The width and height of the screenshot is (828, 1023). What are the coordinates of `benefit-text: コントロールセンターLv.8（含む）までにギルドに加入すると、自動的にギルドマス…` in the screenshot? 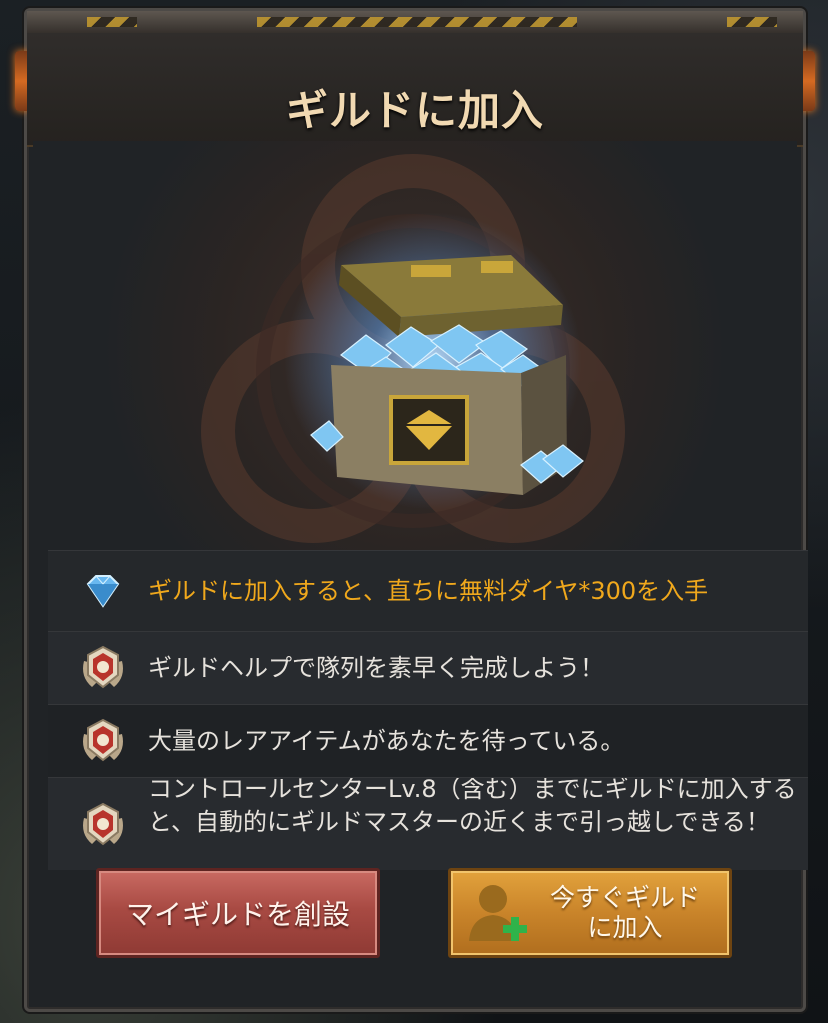 It's located at (472, 806).